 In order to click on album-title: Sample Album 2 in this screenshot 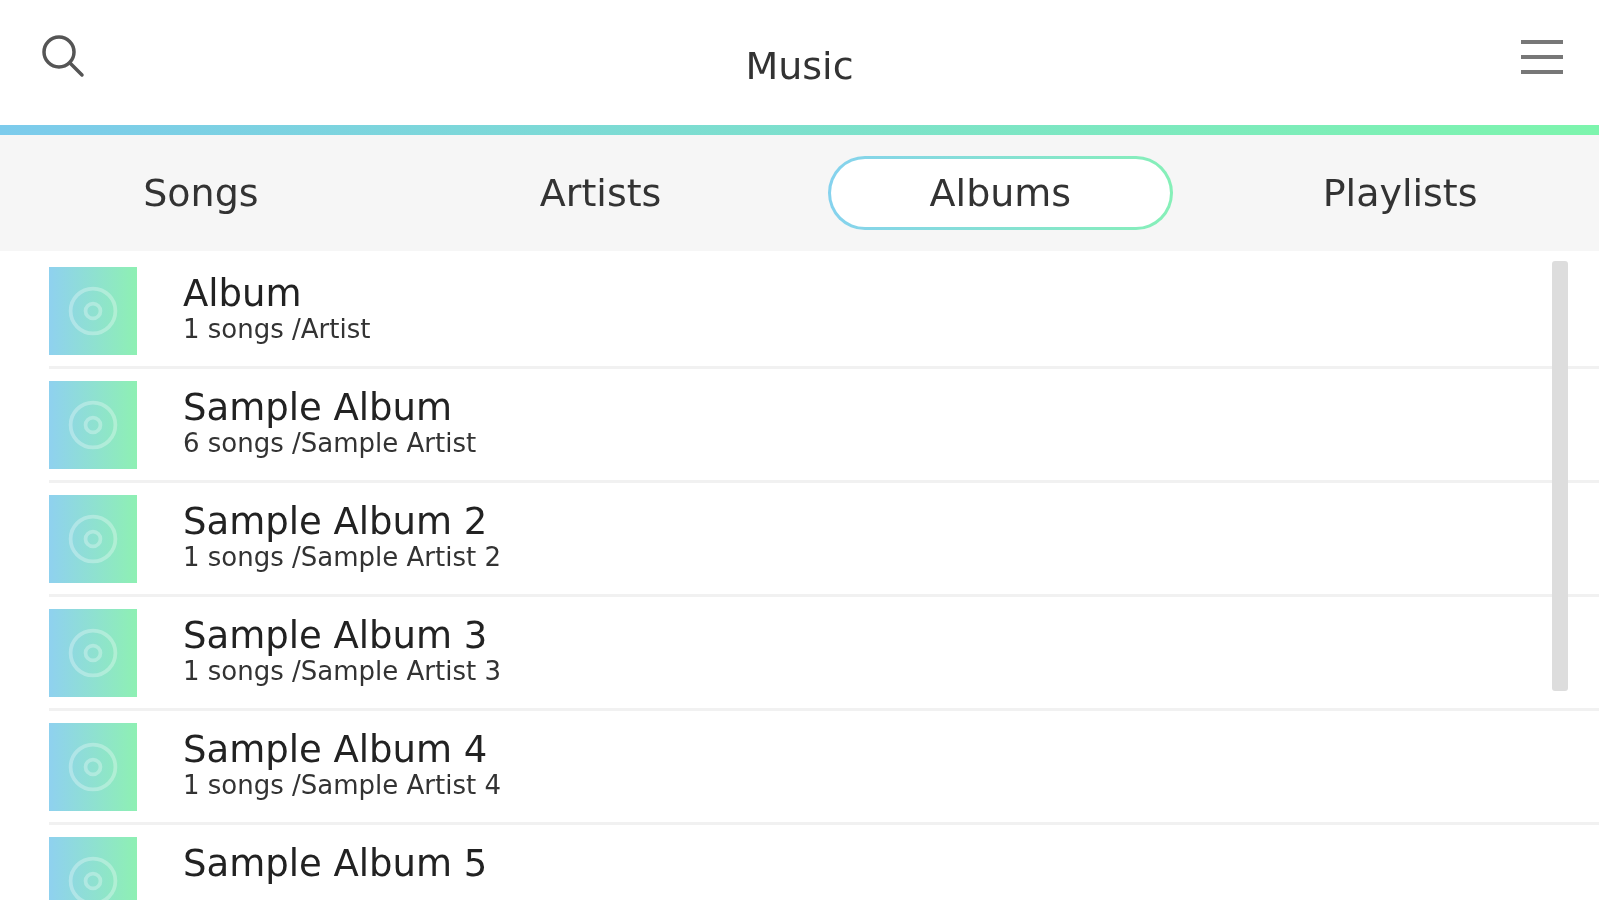, I will do `click(336, 522)`.